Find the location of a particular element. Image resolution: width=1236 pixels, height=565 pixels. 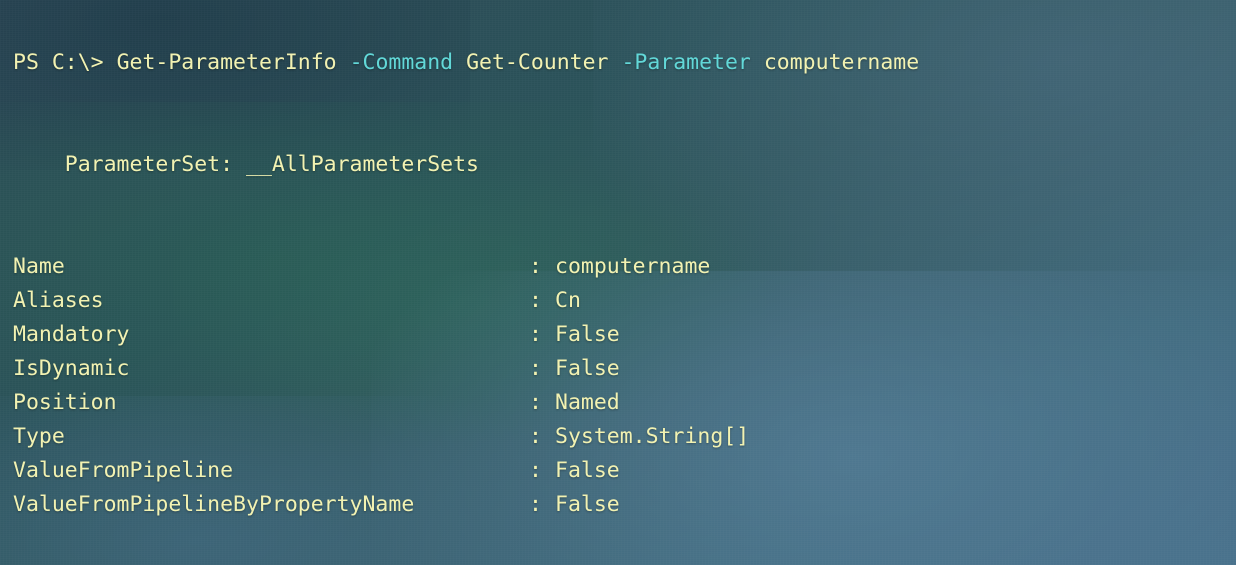

prompt-prefix: PS C:\> is located at coordinates (65, 62).